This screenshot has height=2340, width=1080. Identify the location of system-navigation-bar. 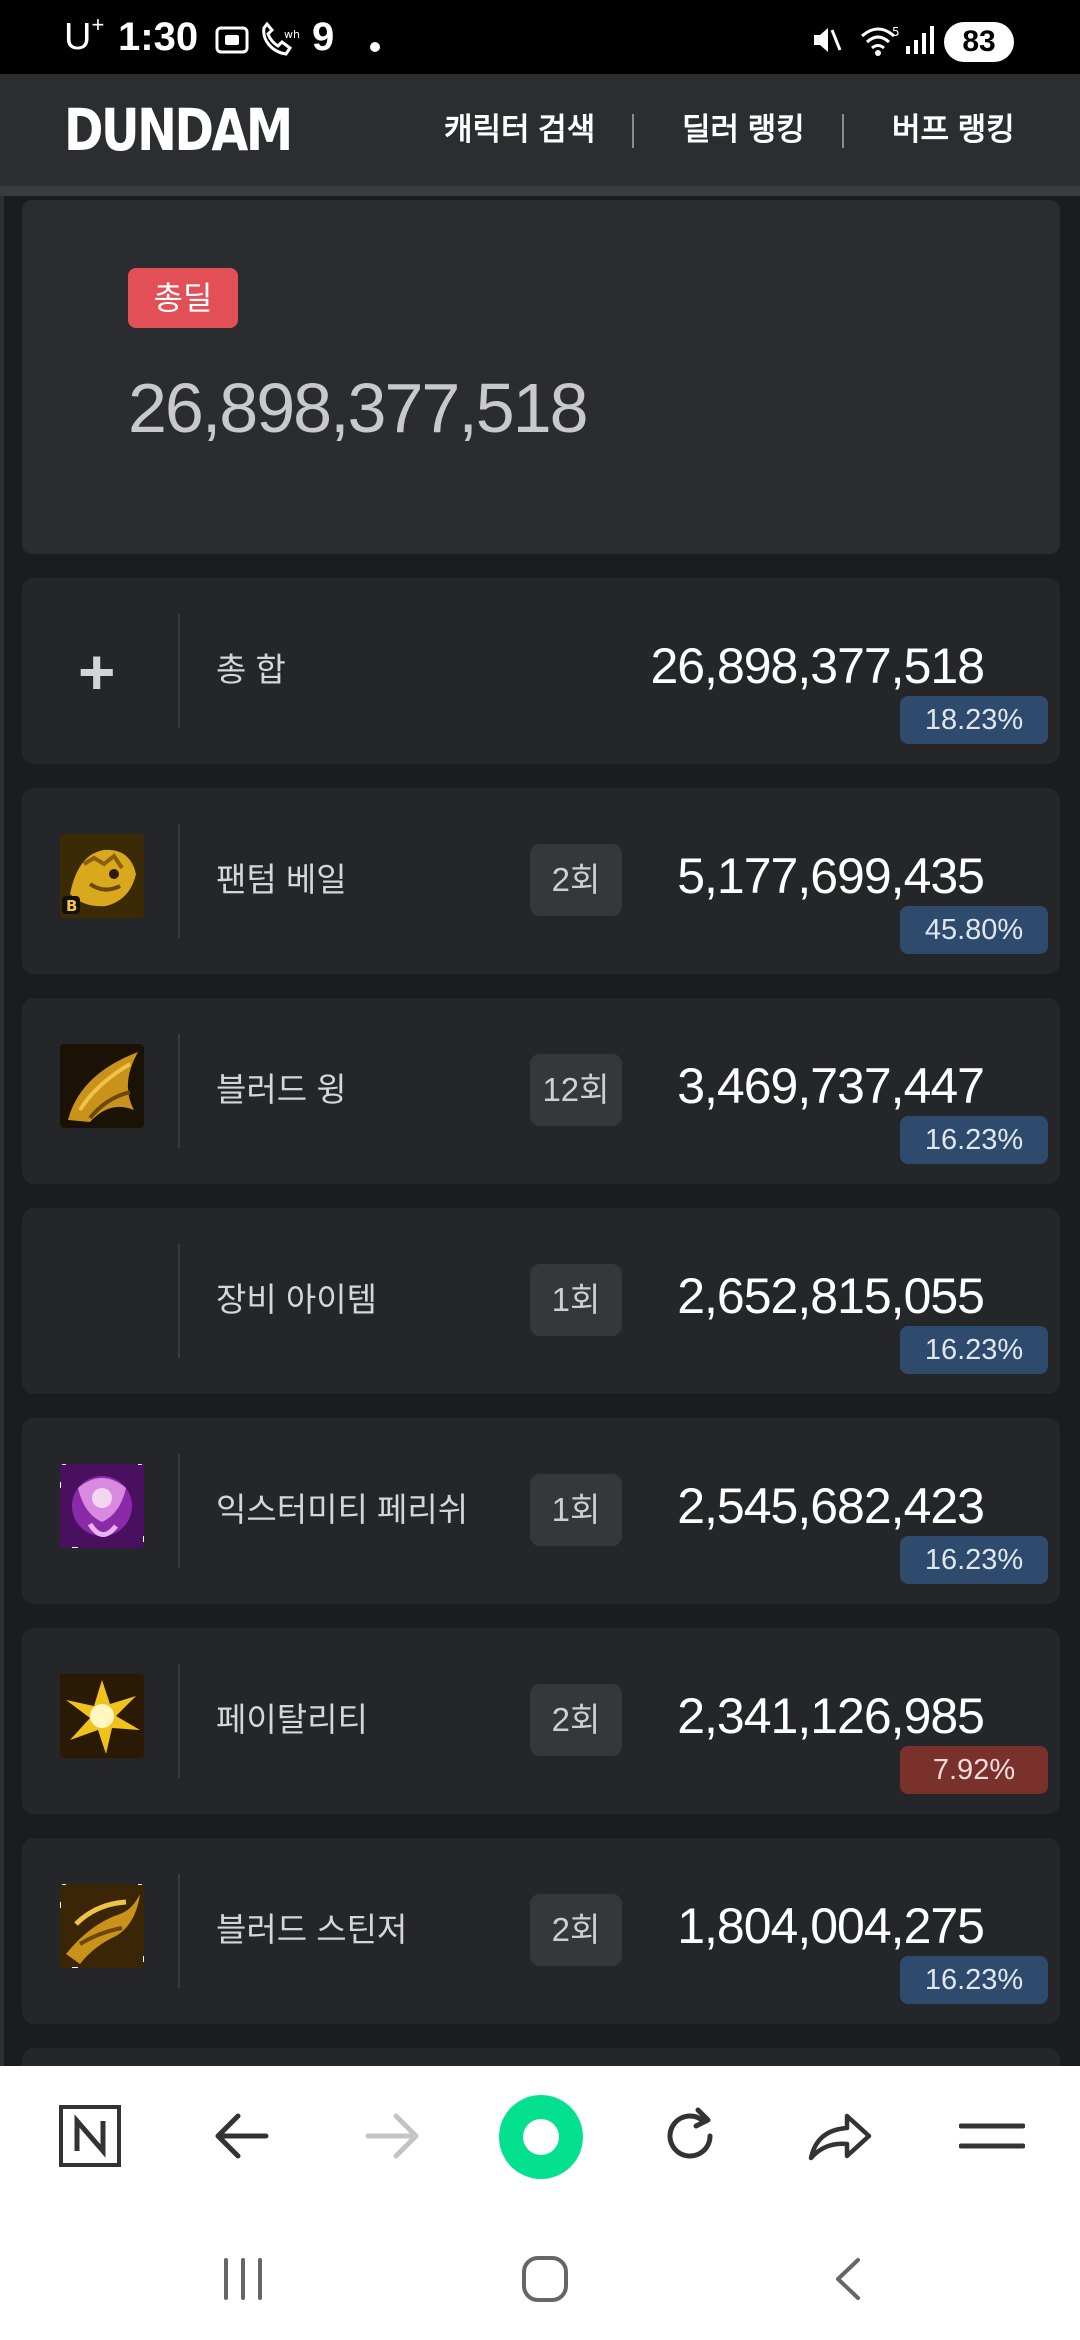
(540, 2274).